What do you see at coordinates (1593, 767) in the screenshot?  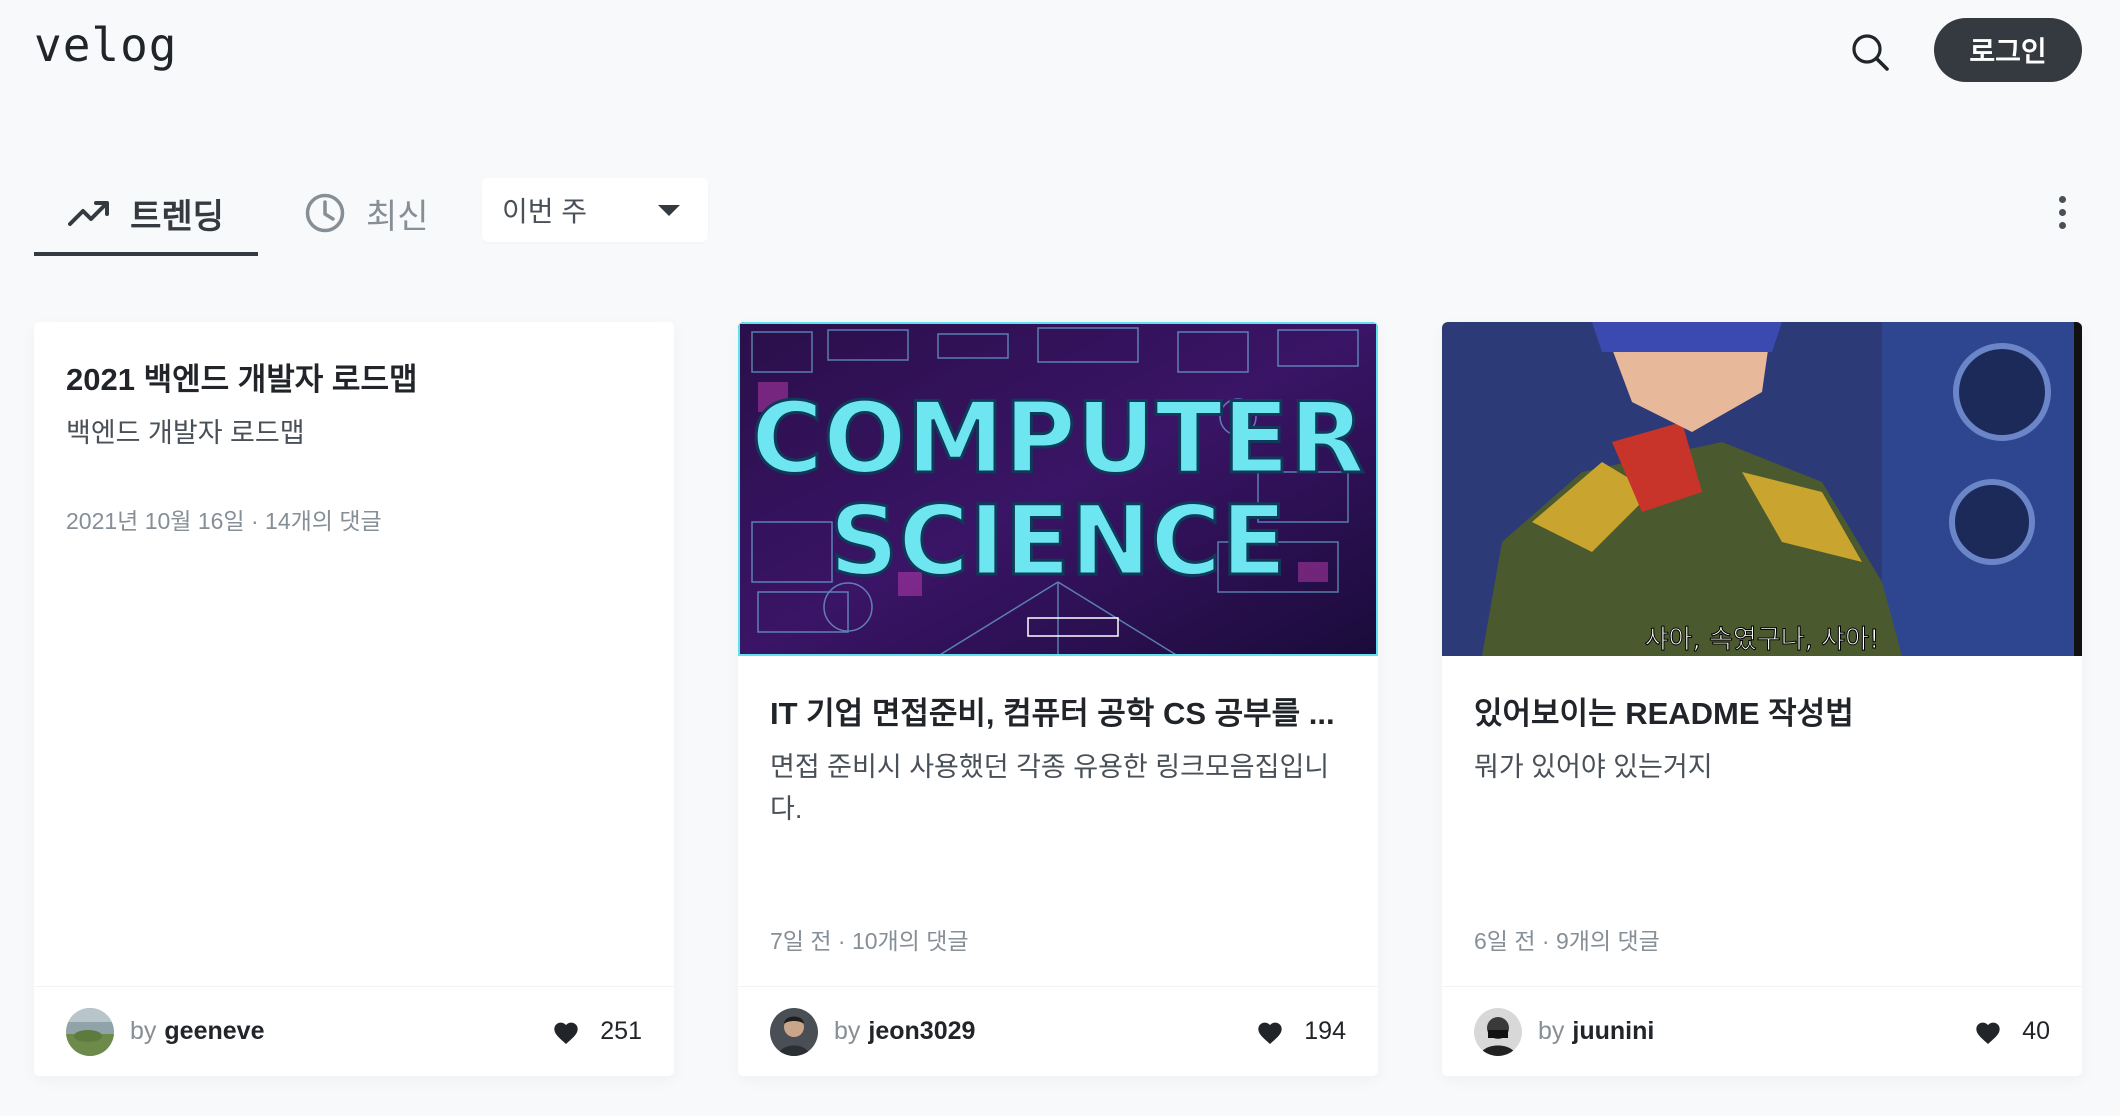 I see `card-description: 뭐가 있어야 있는거지` at bounding box center [1593, 767].